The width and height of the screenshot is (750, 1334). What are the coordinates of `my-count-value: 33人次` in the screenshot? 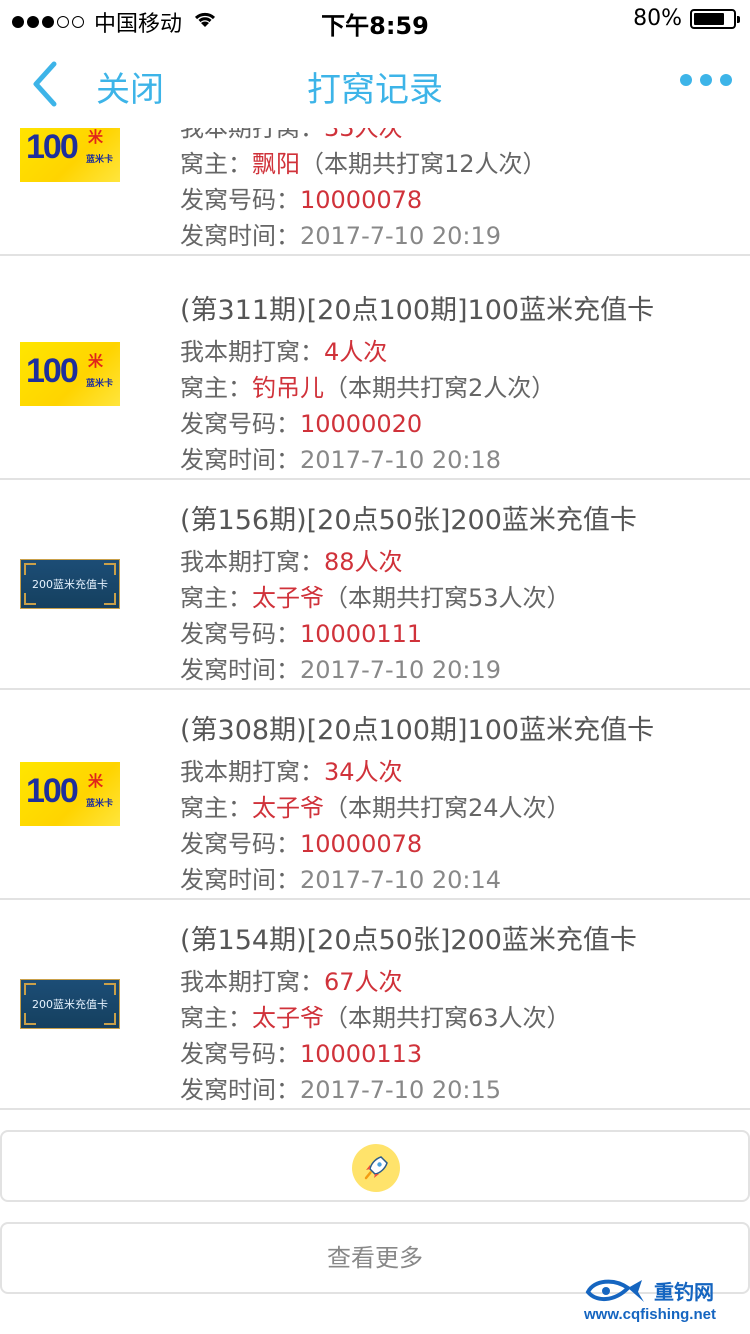 It's located at (363, 135).